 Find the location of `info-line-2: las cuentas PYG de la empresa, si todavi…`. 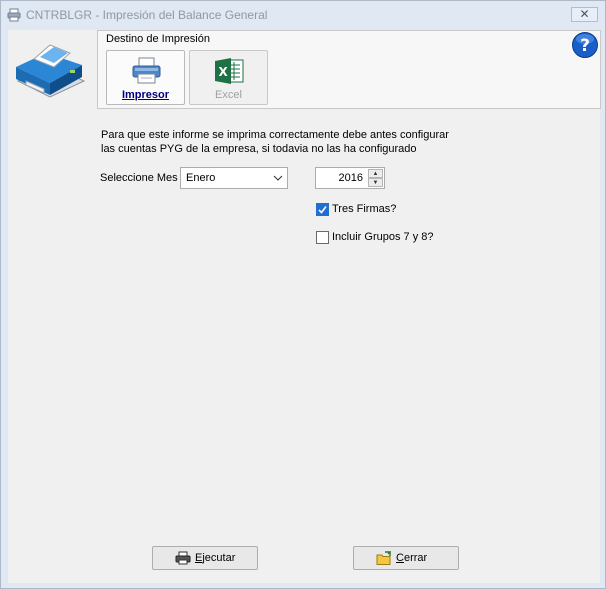

info-line-2: las cuentas PYG de la empresa, si todavi… is located at coordinates (259, 149).